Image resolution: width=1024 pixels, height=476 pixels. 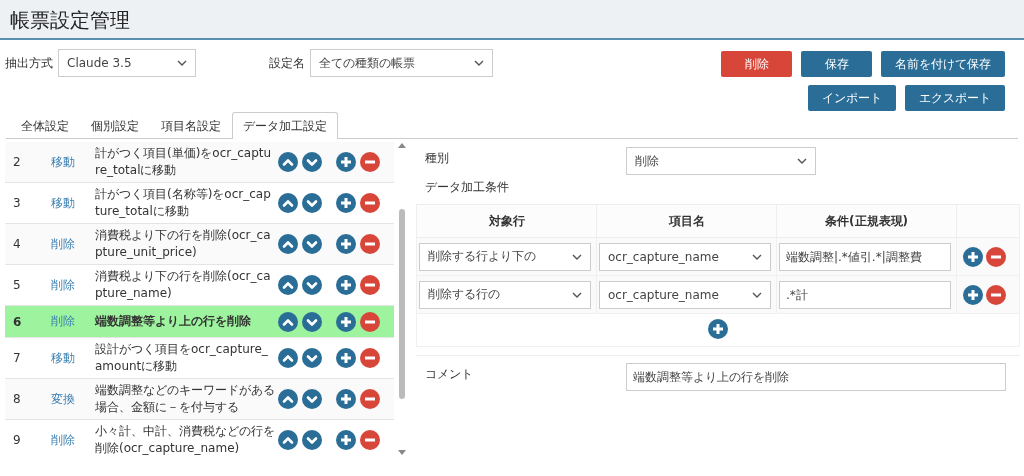 I want to click on action-button: エクスポート, so click(x=955, y=98).